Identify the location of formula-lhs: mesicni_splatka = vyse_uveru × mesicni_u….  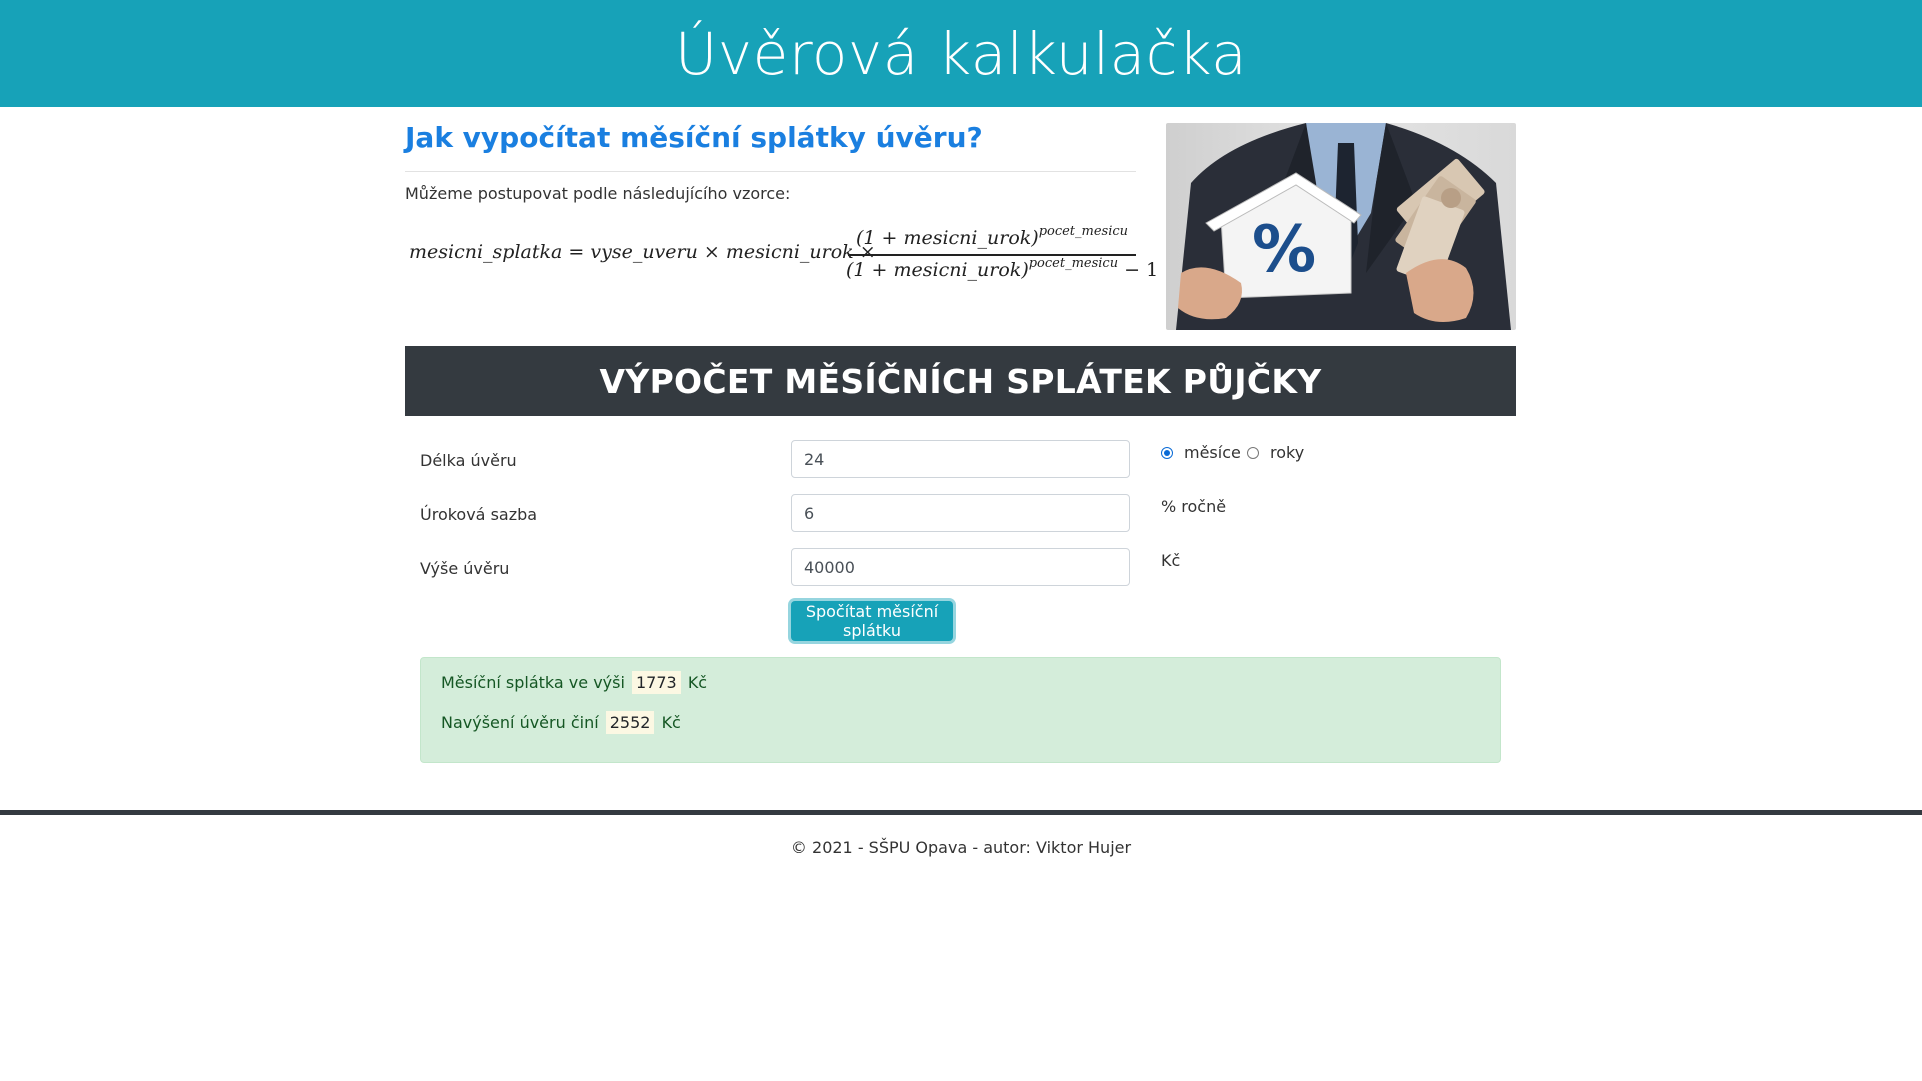
(642, 252).